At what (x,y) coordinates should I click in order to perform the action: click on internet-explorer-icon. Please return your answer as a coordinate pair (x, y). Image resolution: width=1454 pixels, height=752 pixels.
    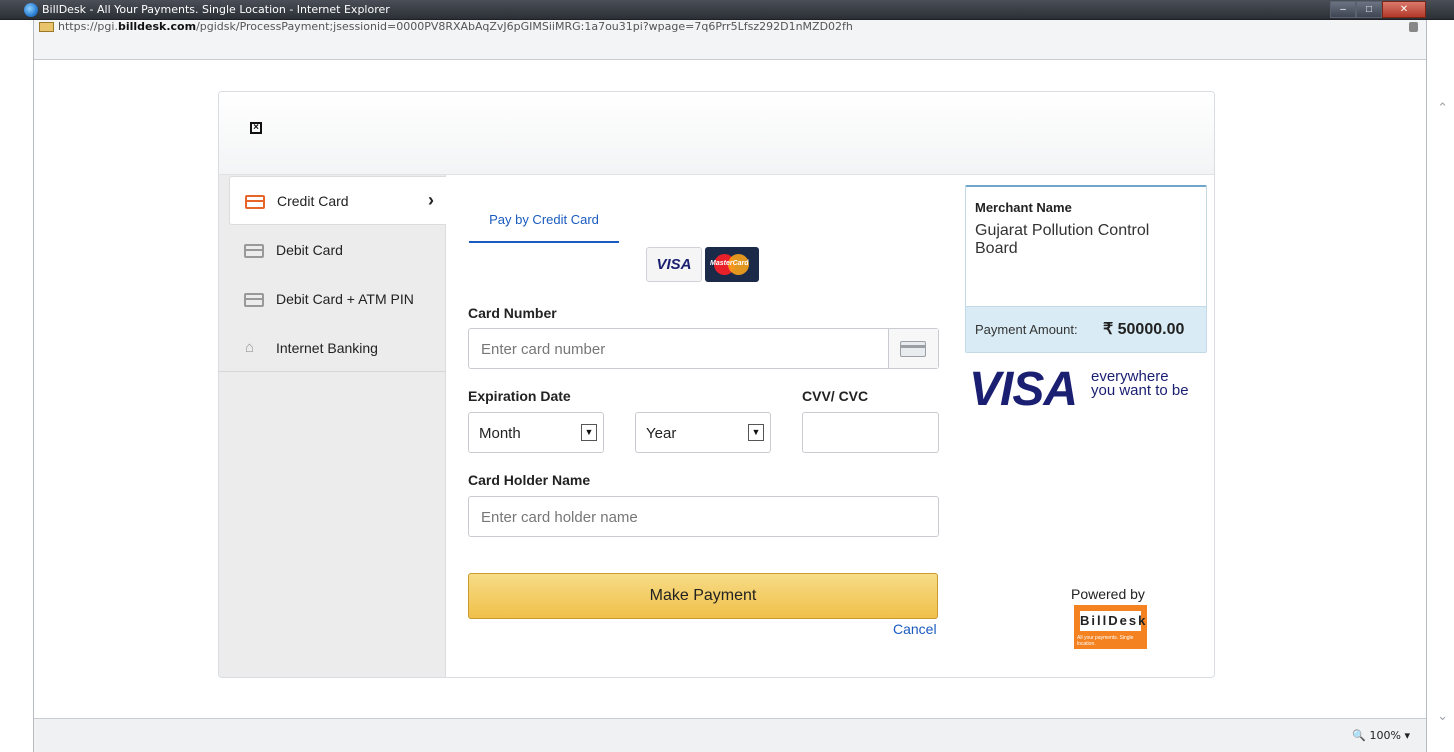
    Looking at the image, I should click on (31, 10).